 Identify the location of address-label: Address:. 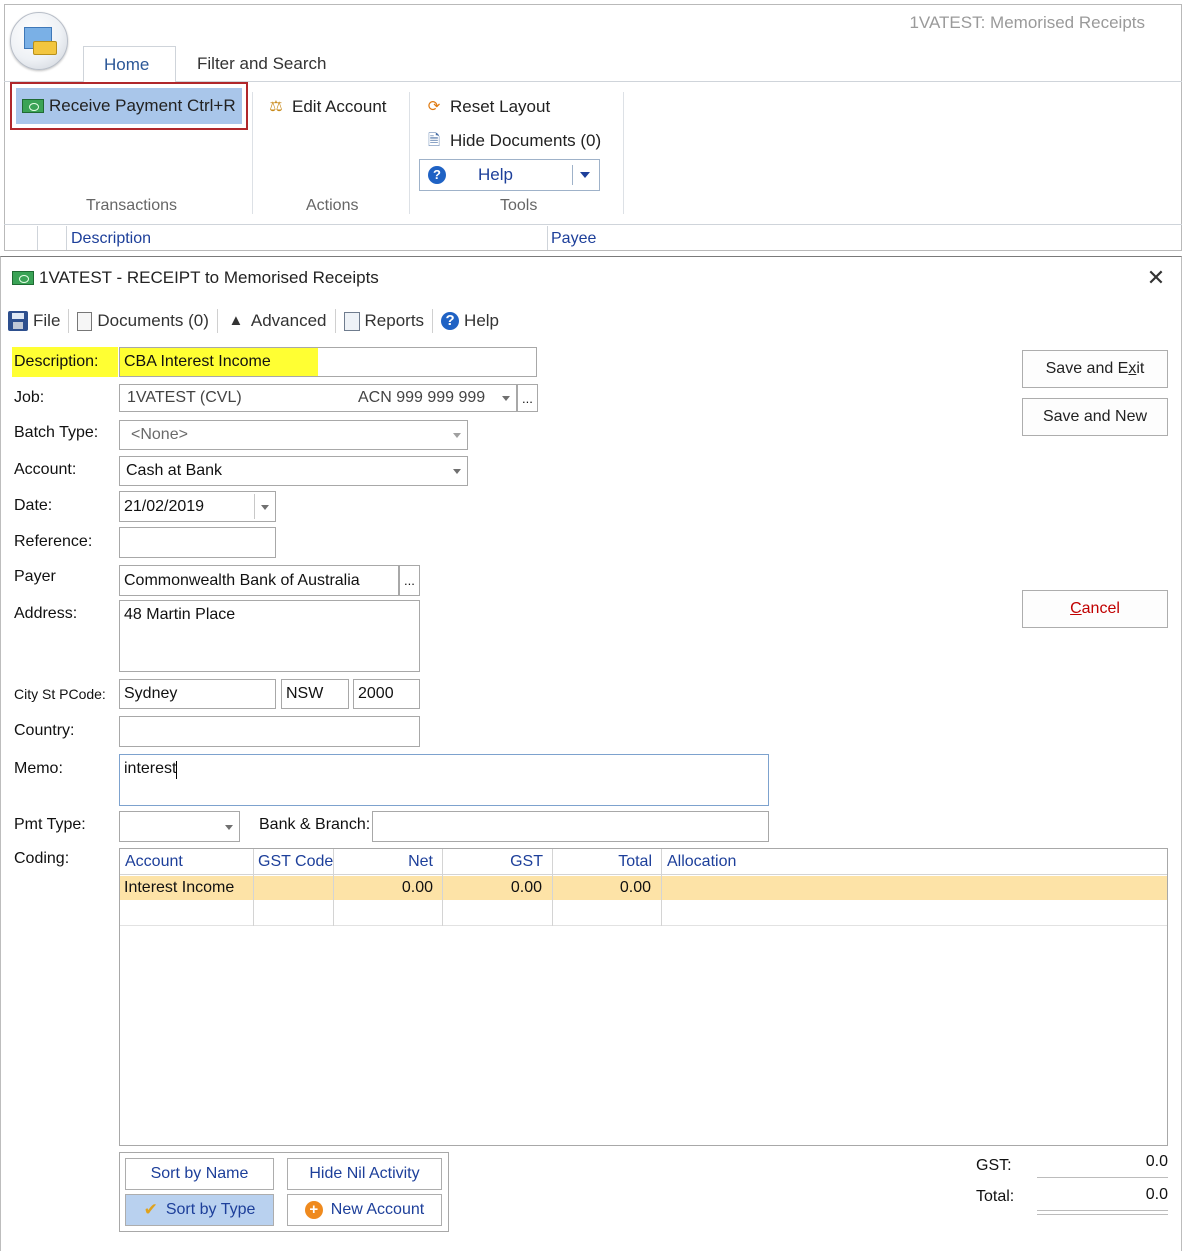
(46, 613).